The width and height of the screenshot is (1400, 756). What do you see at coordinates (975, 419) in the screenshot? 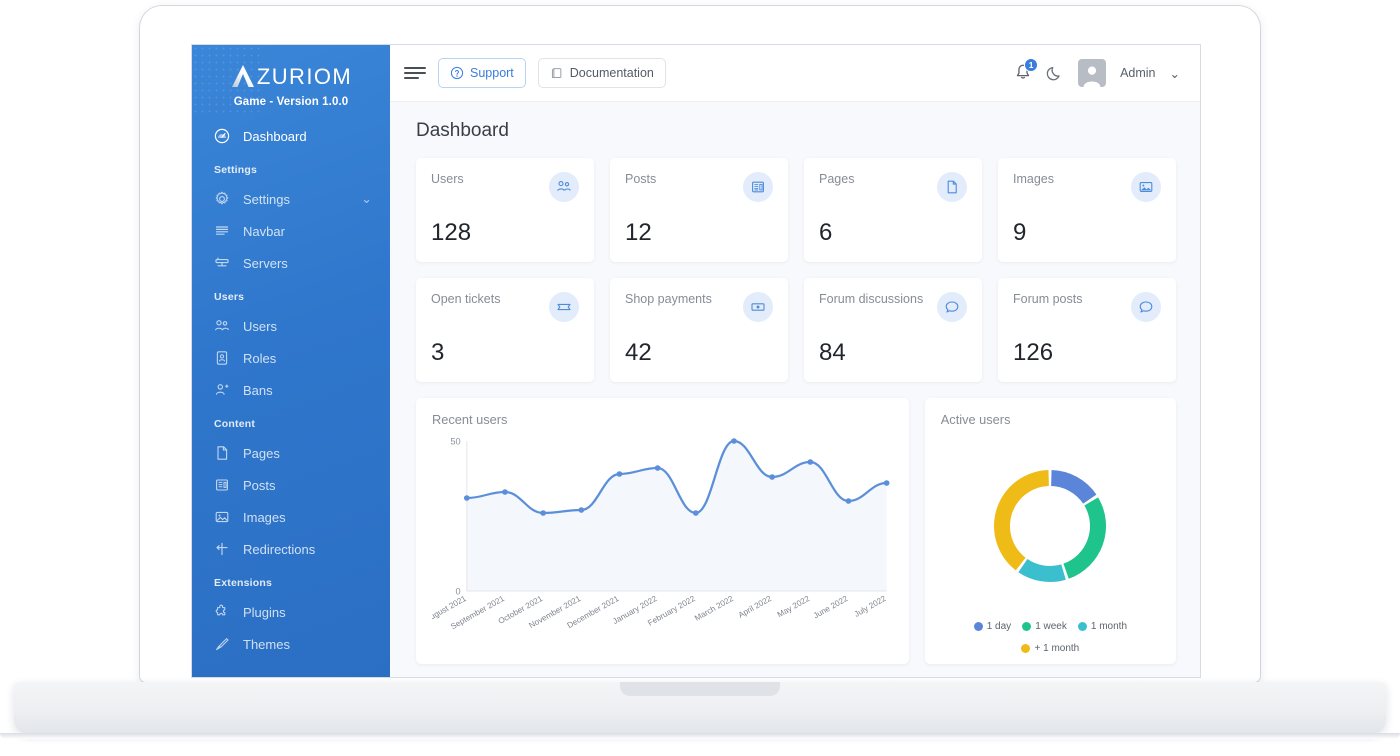
I see `active-users-title: Active users` at bounding box center [975, 419].